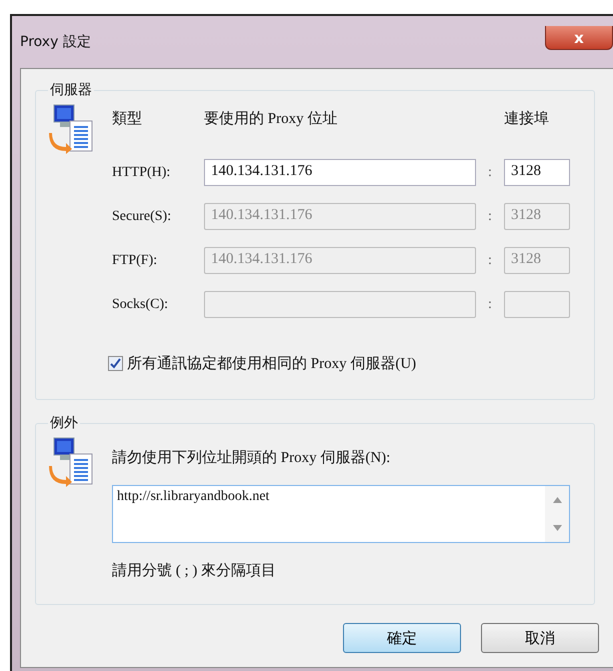 The height and width of the screenshot is (671, 613). What do you see at coordinates (557, 528) in the screenshot?
I see `scroll-down-icon` at bounding box center [557, 528].